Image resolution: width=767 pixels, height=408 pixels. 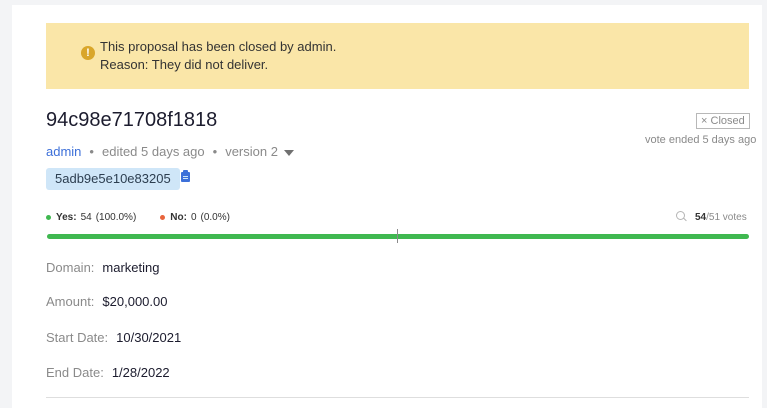 I want to click on proposal-title: 94c98e71708f1818, so click(x=132, y=120).